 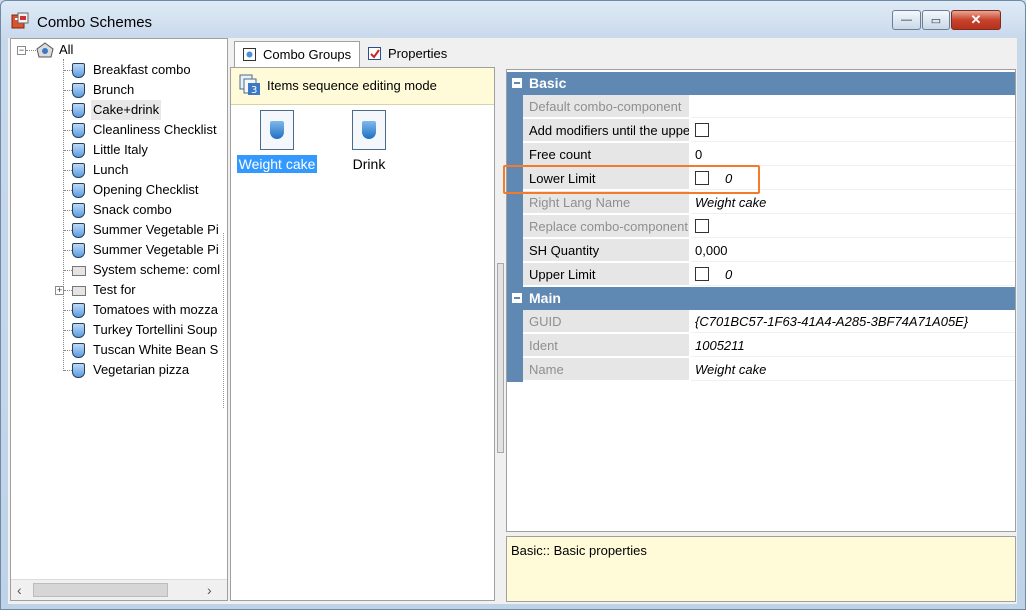 I want to click on property-row: Right Lang Name Weight cake, so click(x=761, y=203).